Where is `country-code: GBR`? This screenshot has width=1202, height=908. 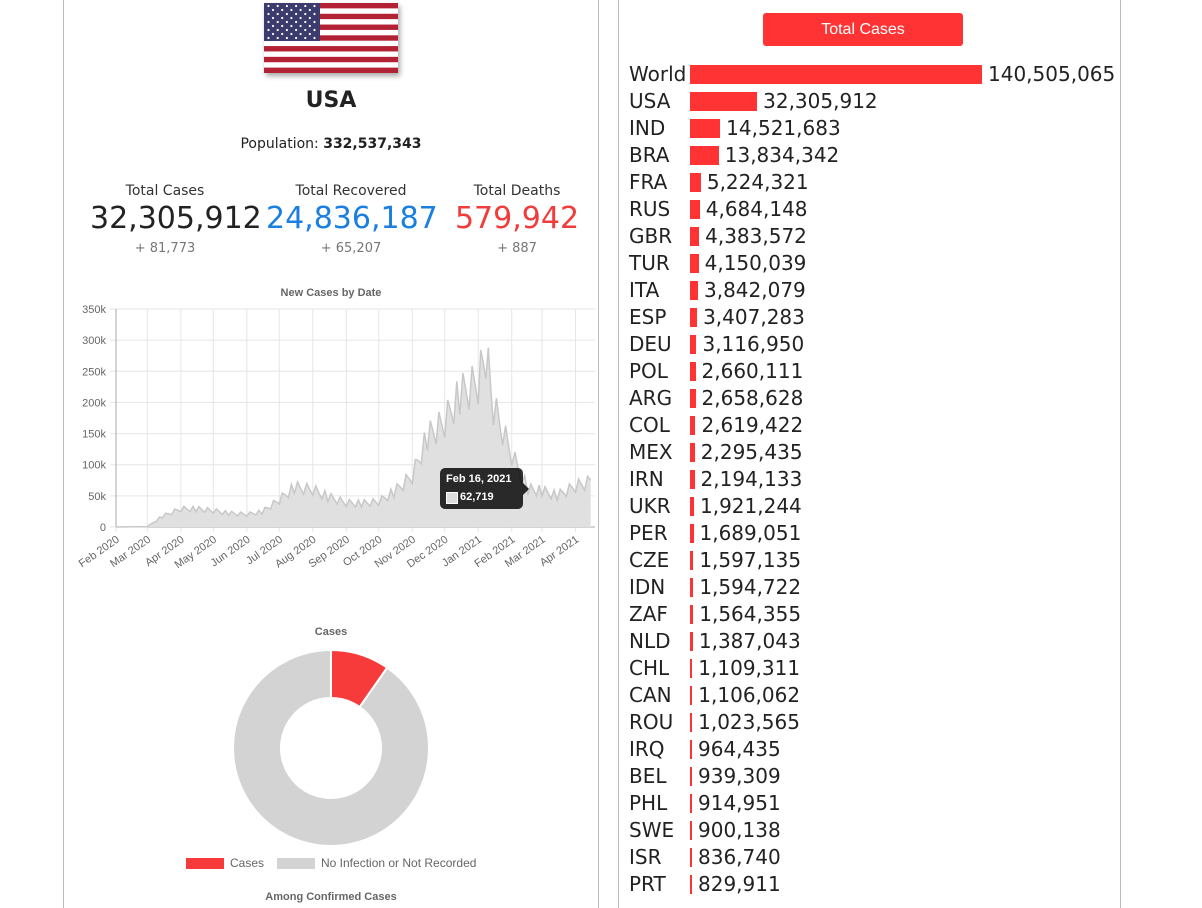 country-code: GBR is located at coordinates (650, 236).